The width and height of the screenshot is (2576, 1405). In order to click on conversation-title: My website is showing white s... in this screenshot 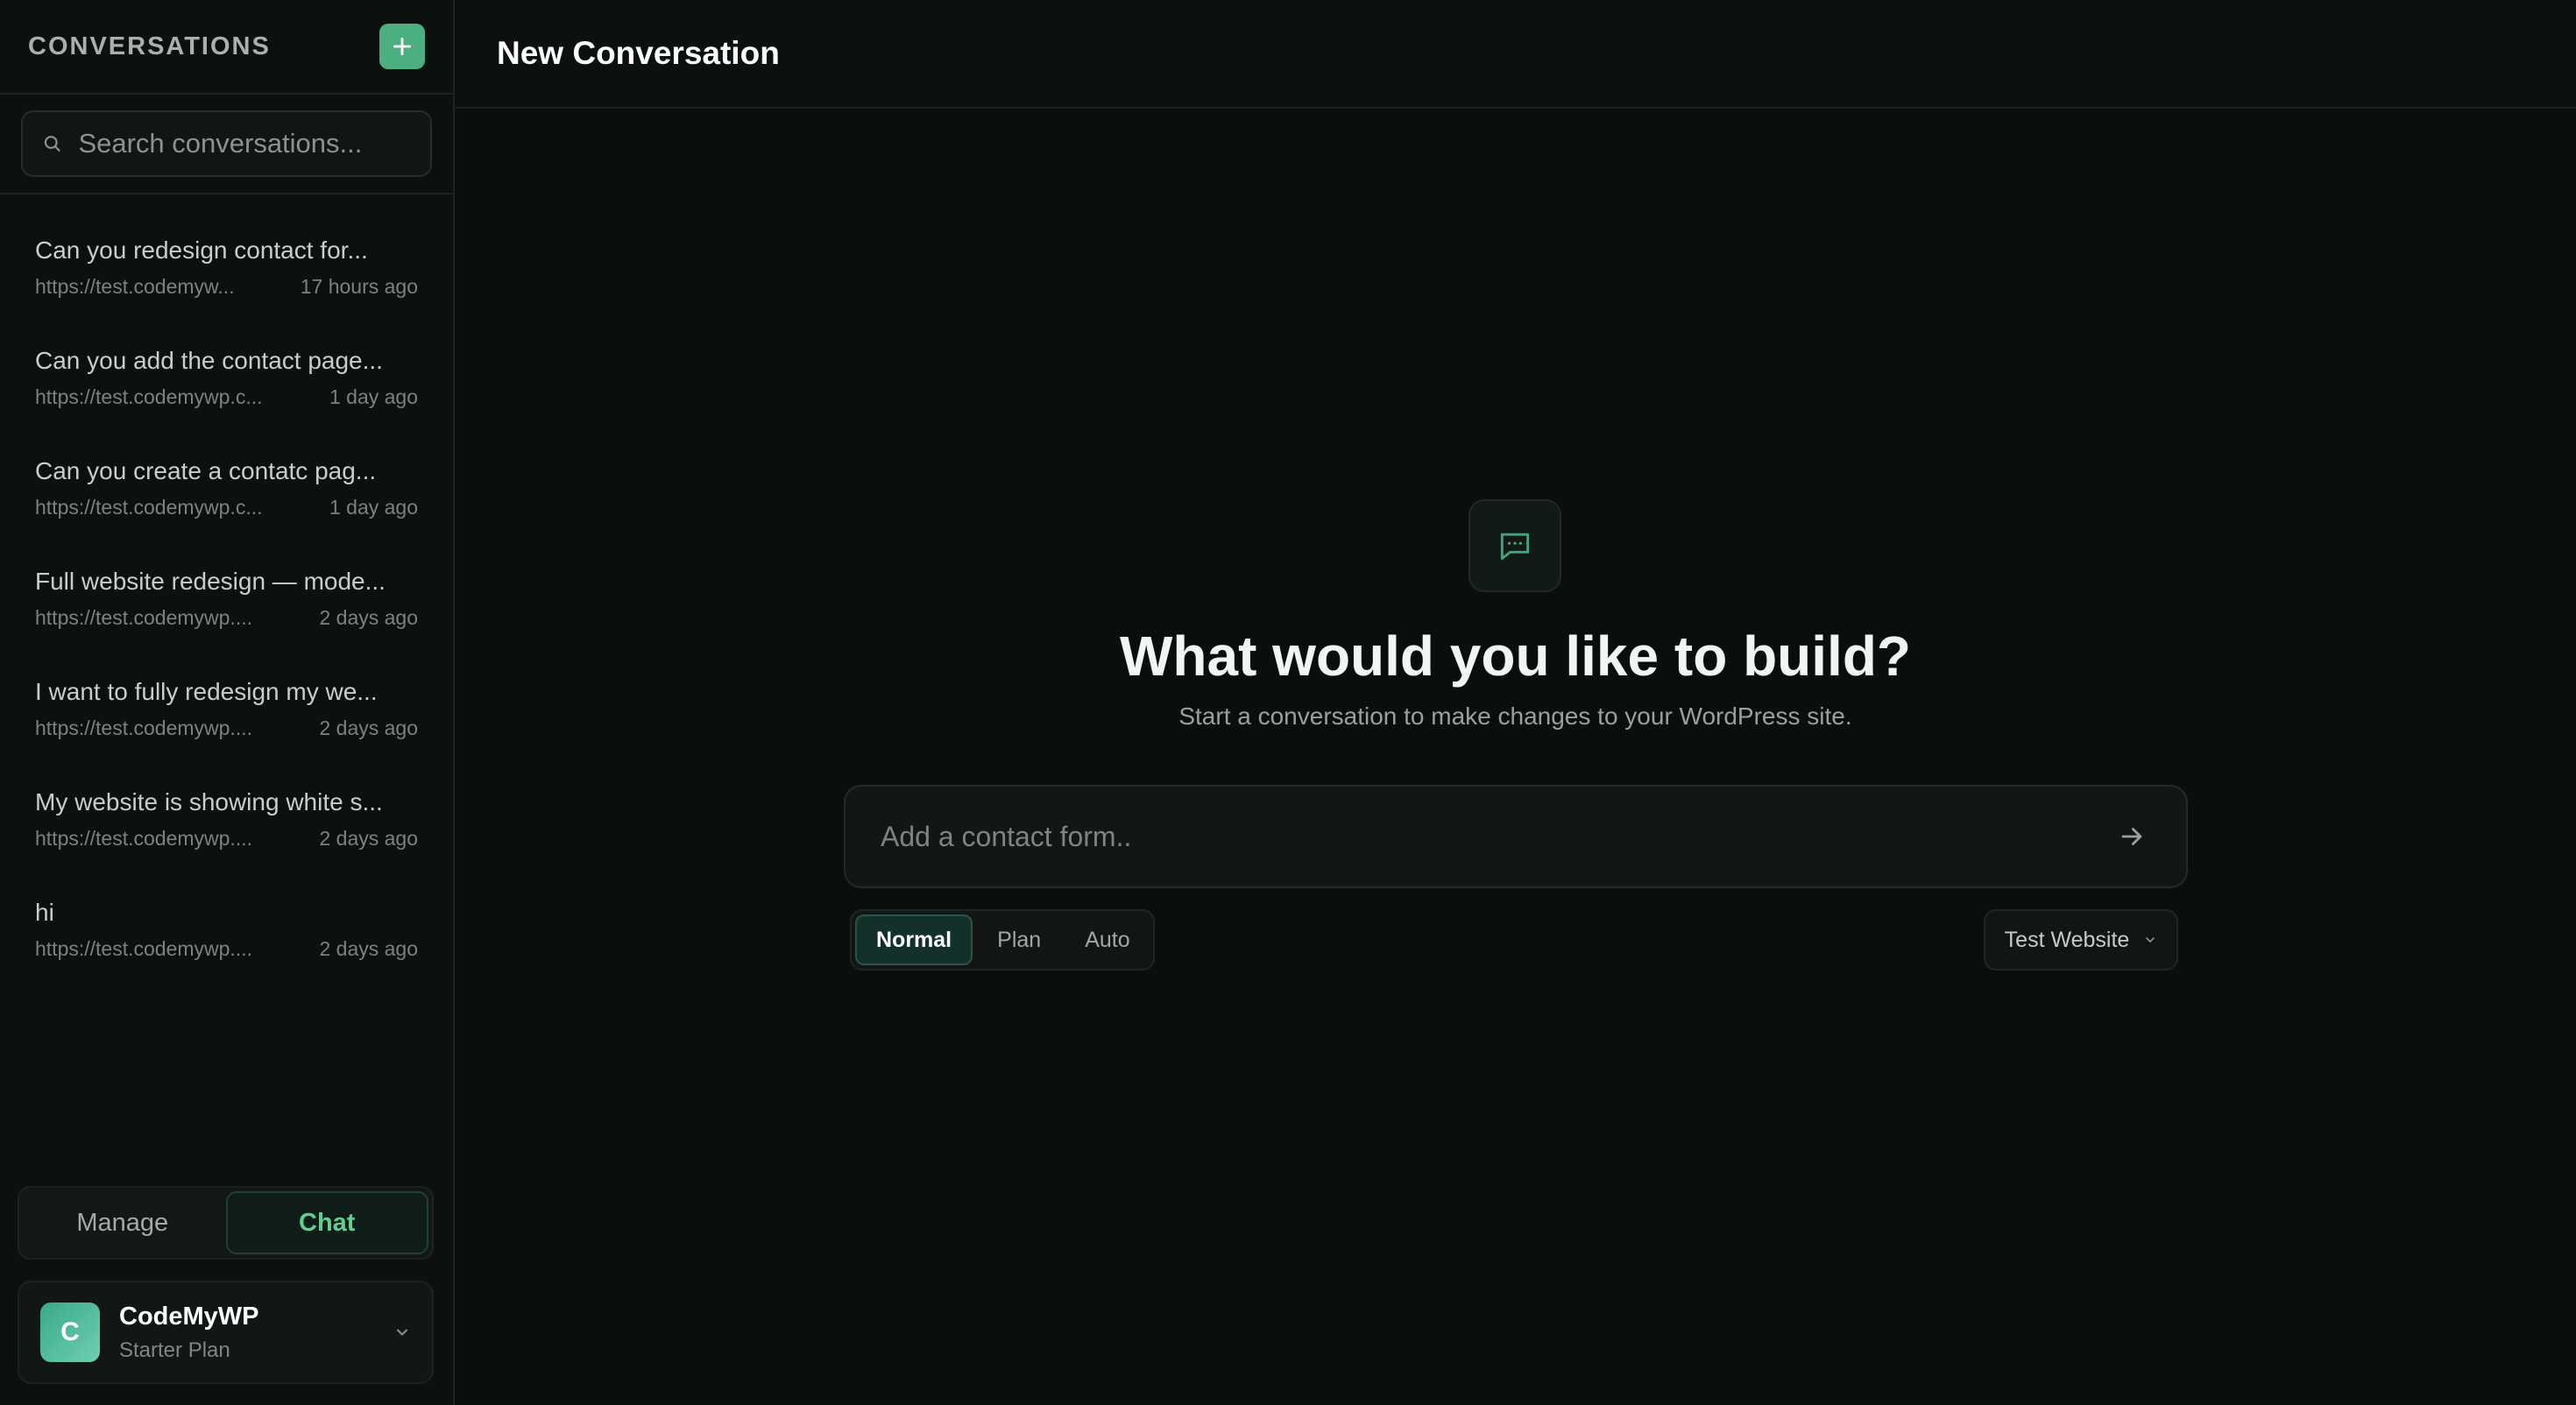, I will do `click(209, 801)`.